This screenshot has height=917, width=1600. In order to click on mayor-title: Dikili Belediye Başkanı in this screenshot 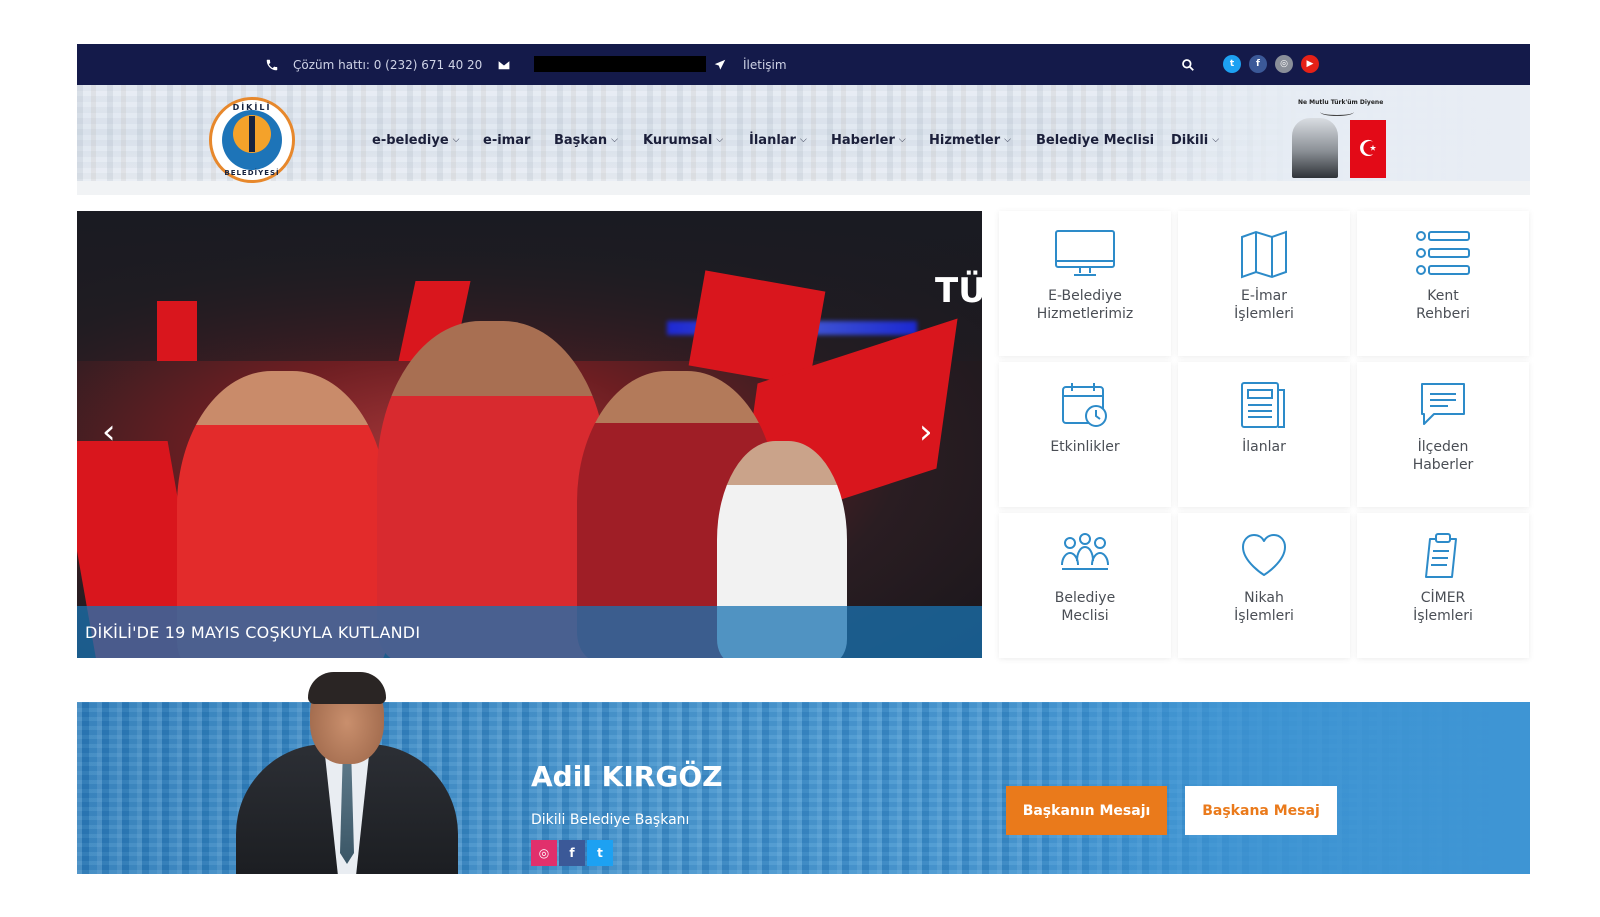, I will do `click(610, 820)`.